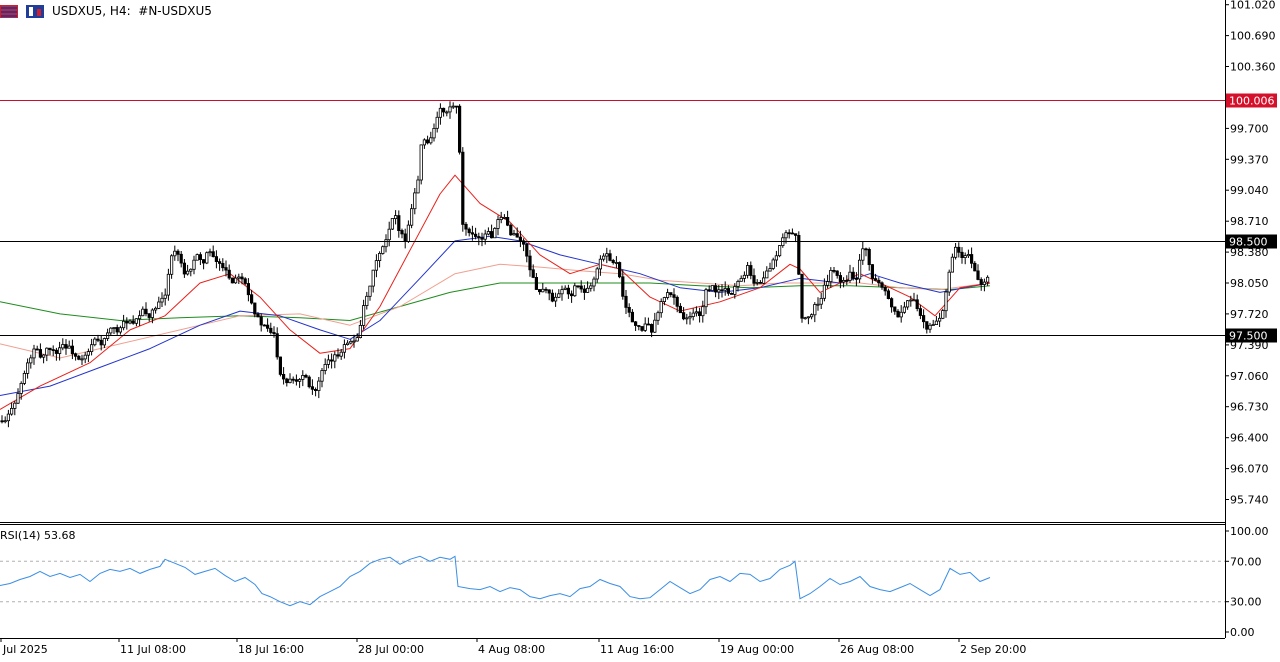 Image resolution: width=1280 pixels, height=662 pixels. I want to click on rsi-tick-label: 30.00, so click(1246, 602).